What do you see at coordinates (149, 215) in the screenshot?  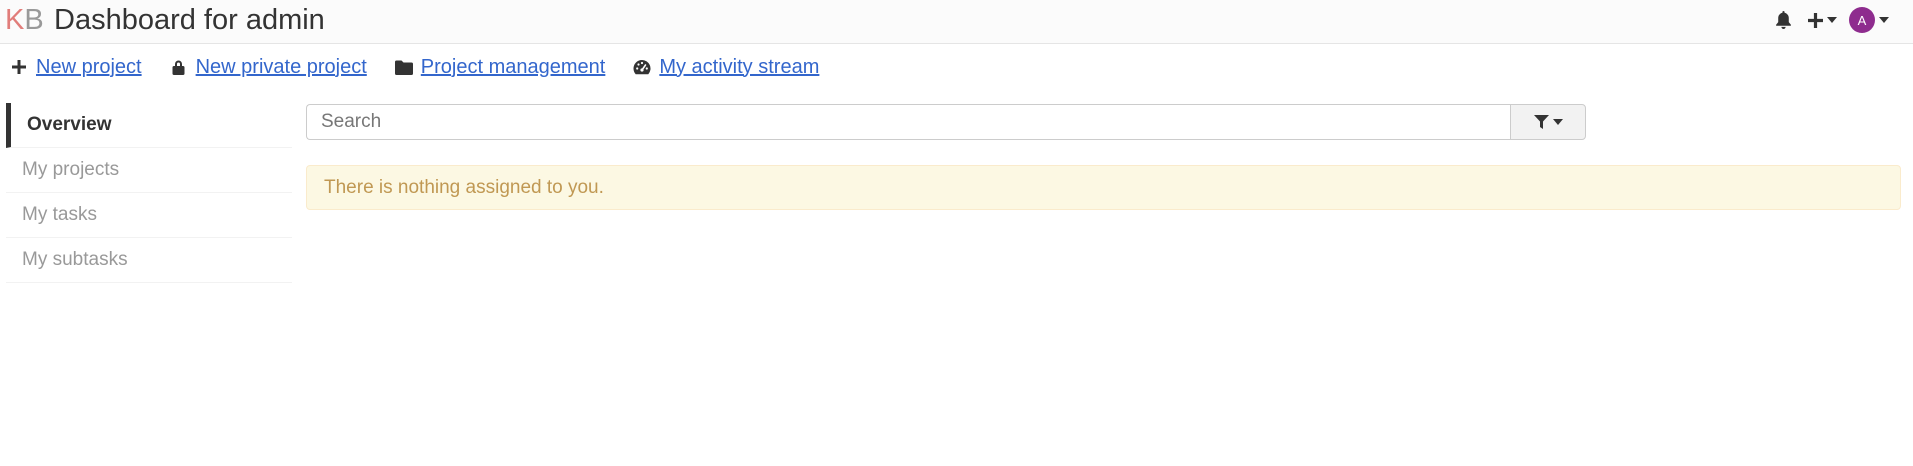 I see `sidebar-item-my-tasks: My tasks` at bounding box center [149, 215].